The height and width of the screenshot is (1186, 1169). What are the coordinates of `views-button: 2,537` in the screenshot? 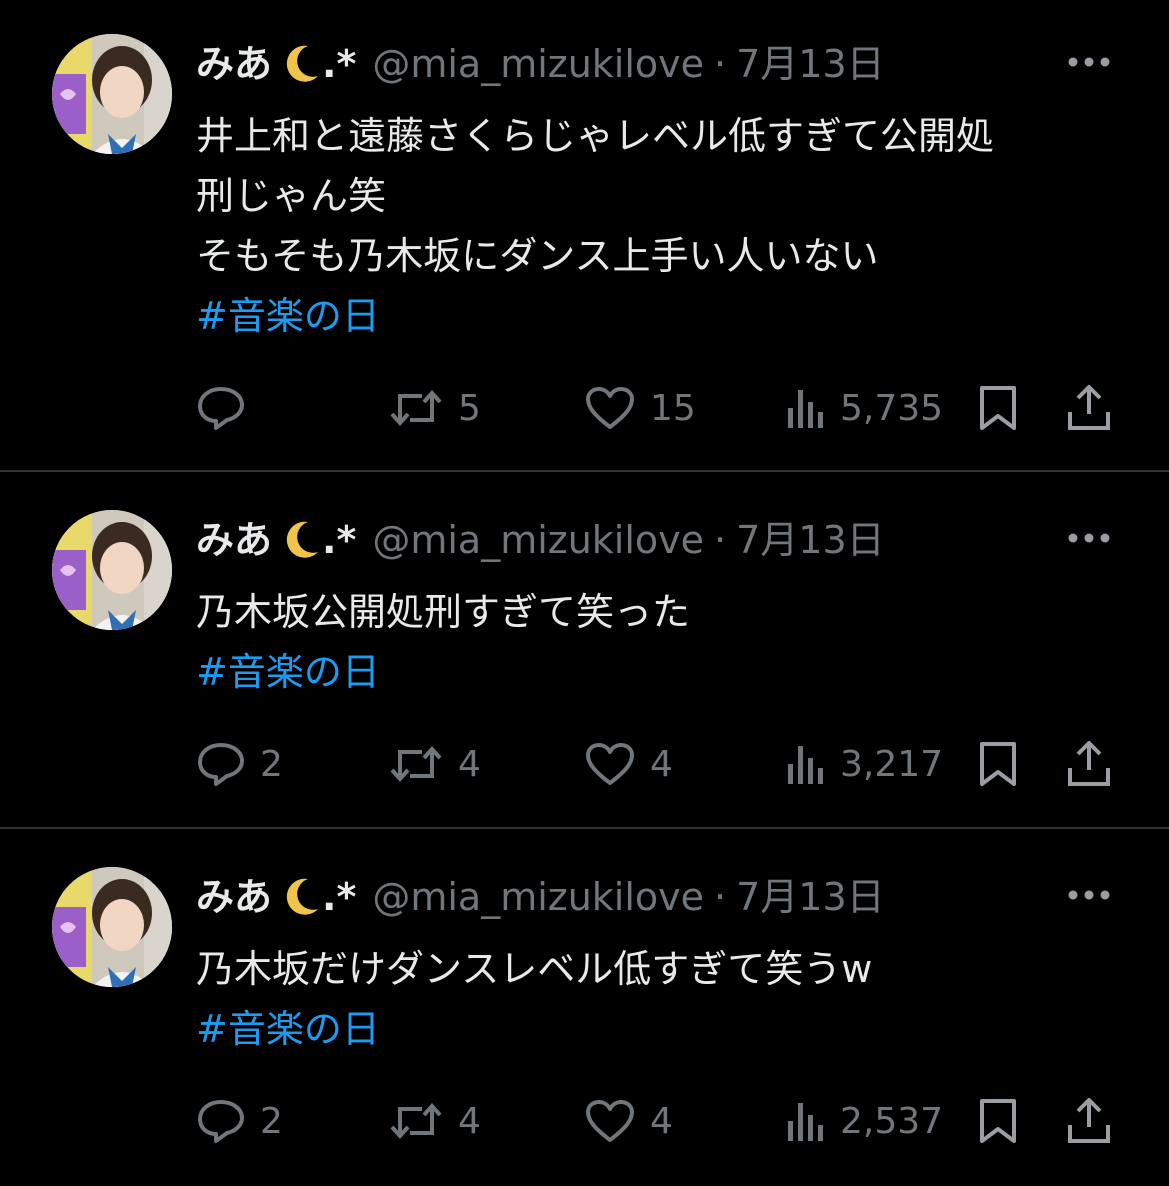 It's located at (864, 1121).